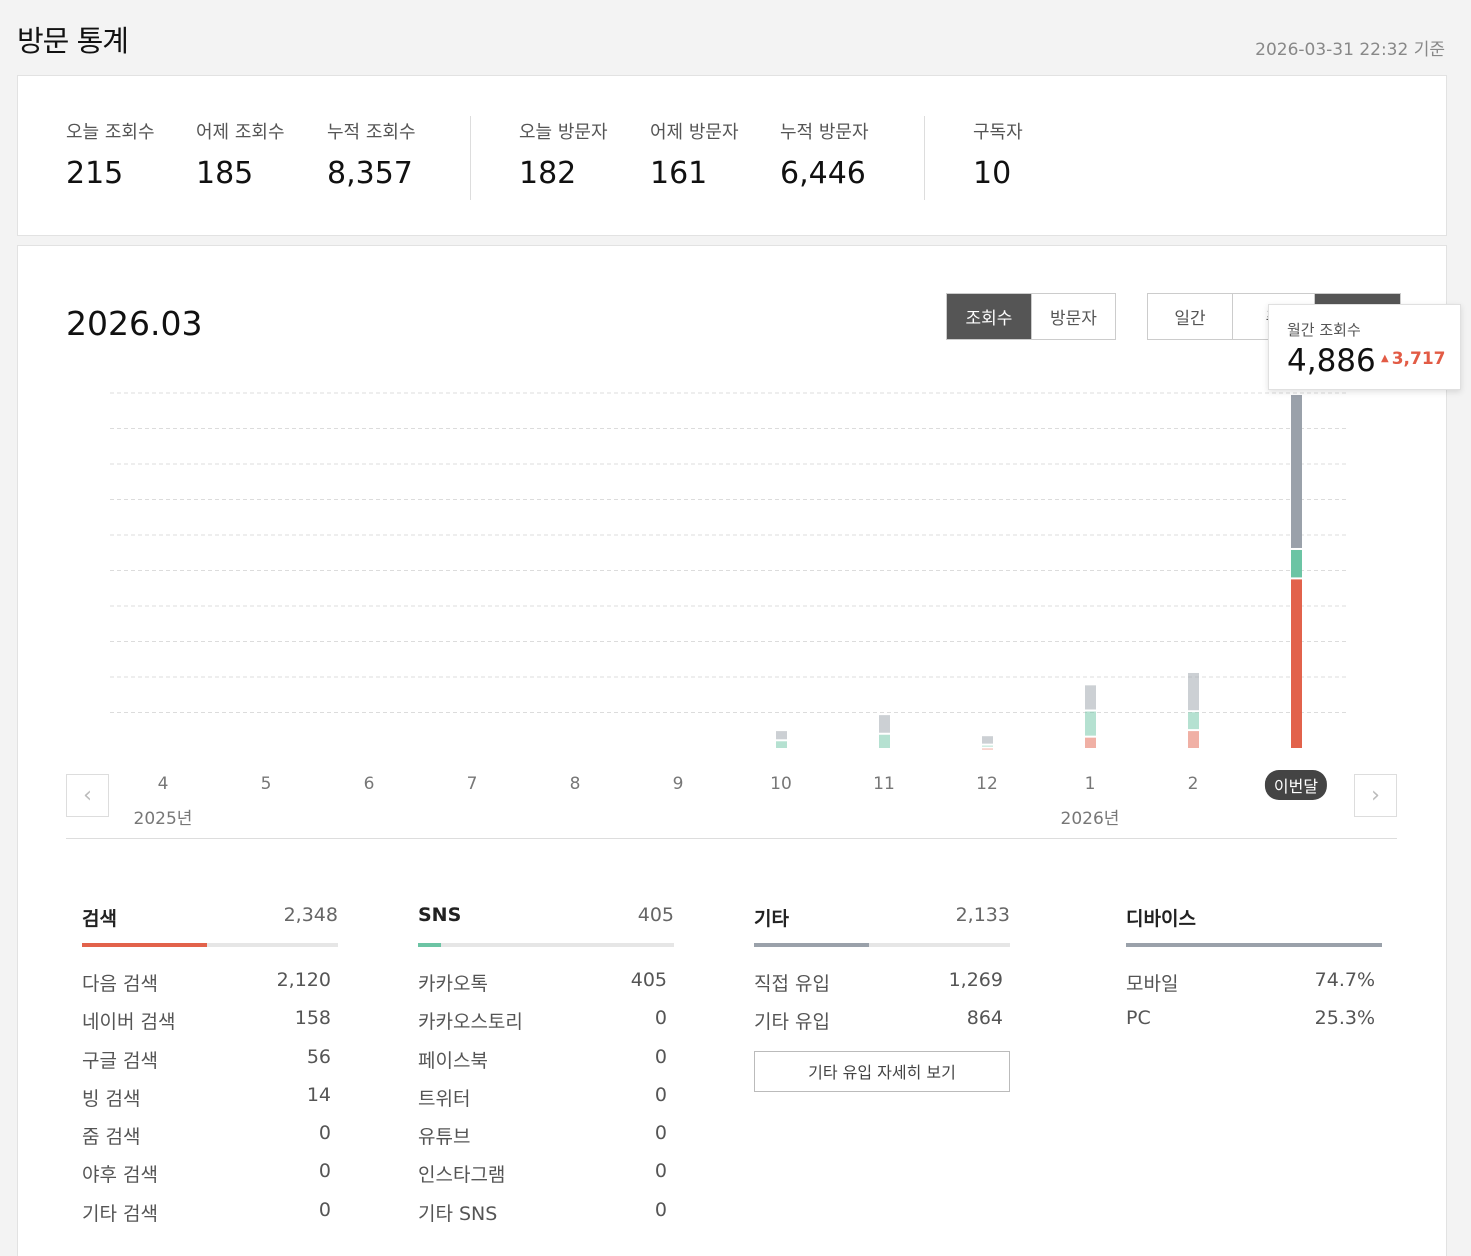 This screenshot has height=1256, width=1471. I want to click on stat-label: 어제 방문자, so click(694, 132).